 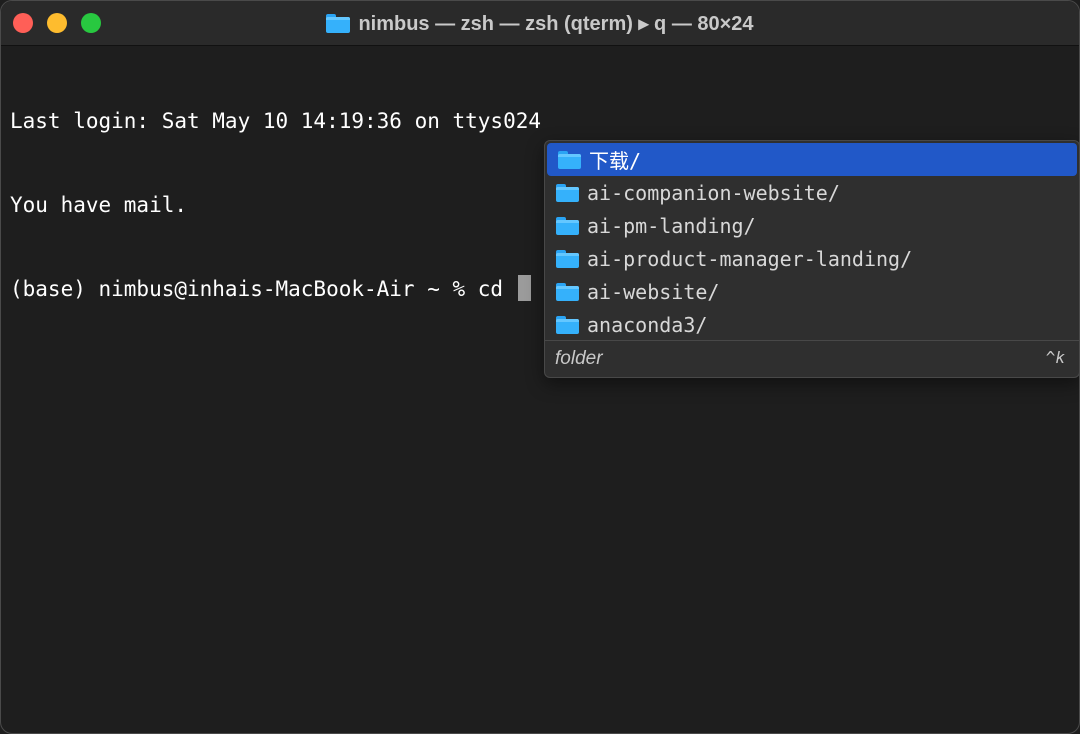 What do you see at coordinates (671, 225) in the screenshot?
I see `autocomplete-item-label: ai-pm-landing/` at bounding box center [671, 225].